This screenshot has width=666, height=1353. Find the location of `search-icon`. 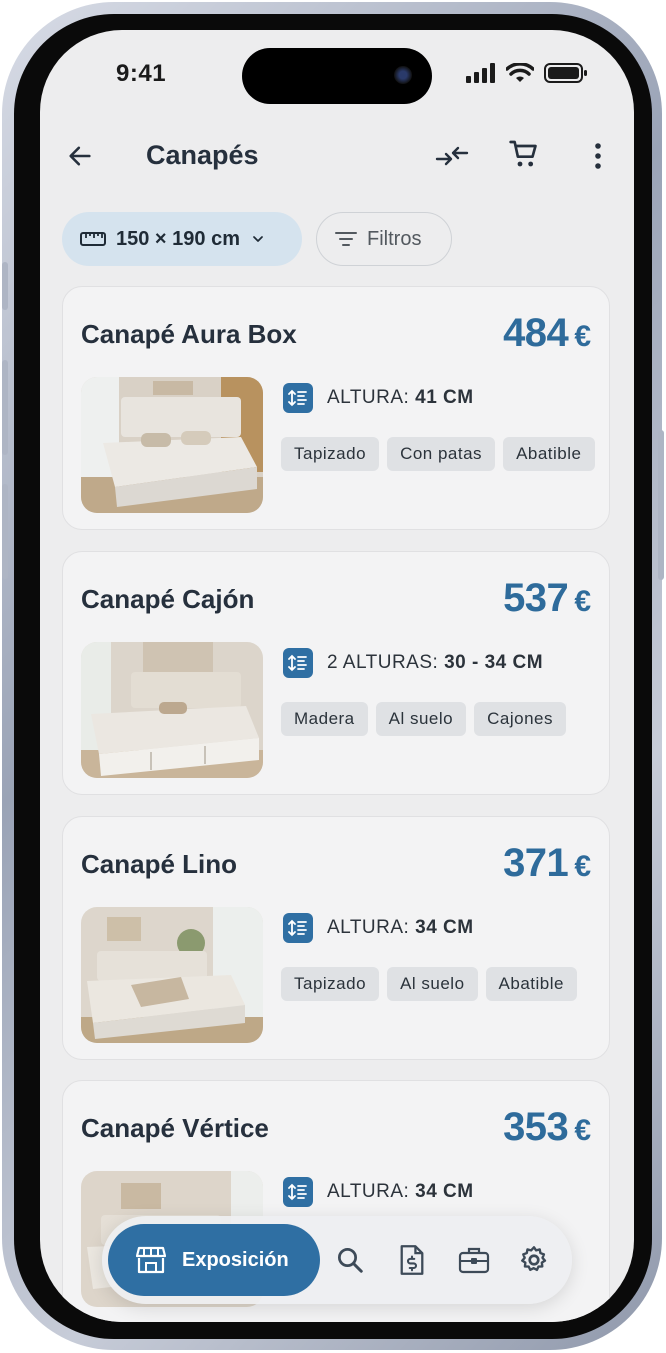

search-icon is located at coordinates (350, 1260).